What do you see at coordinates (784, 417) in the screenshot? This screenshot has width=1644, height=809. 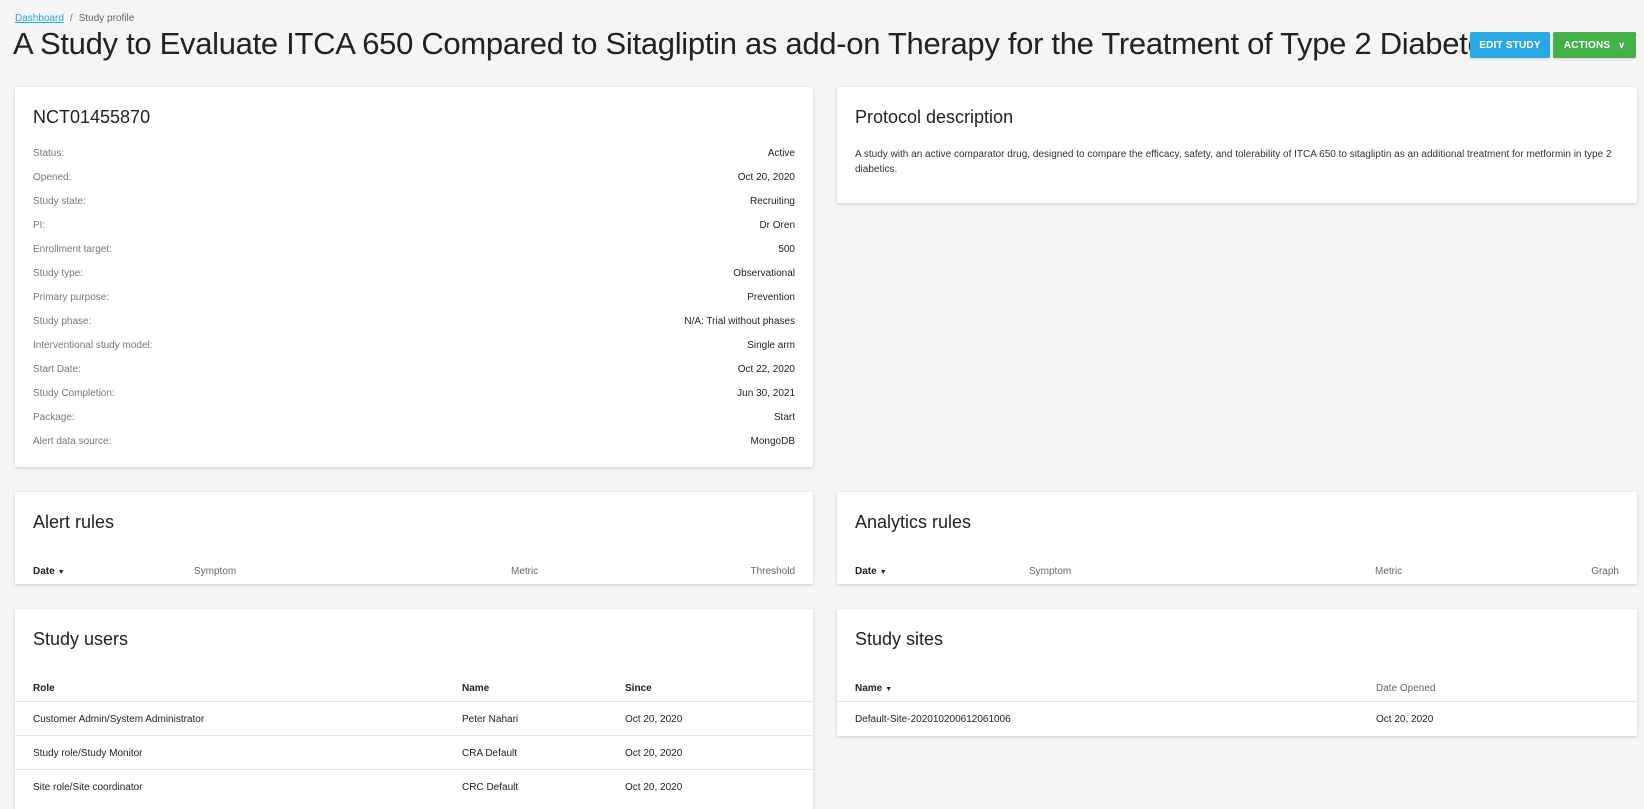 I see `field-value: Start` at bounding box center [784, 417].